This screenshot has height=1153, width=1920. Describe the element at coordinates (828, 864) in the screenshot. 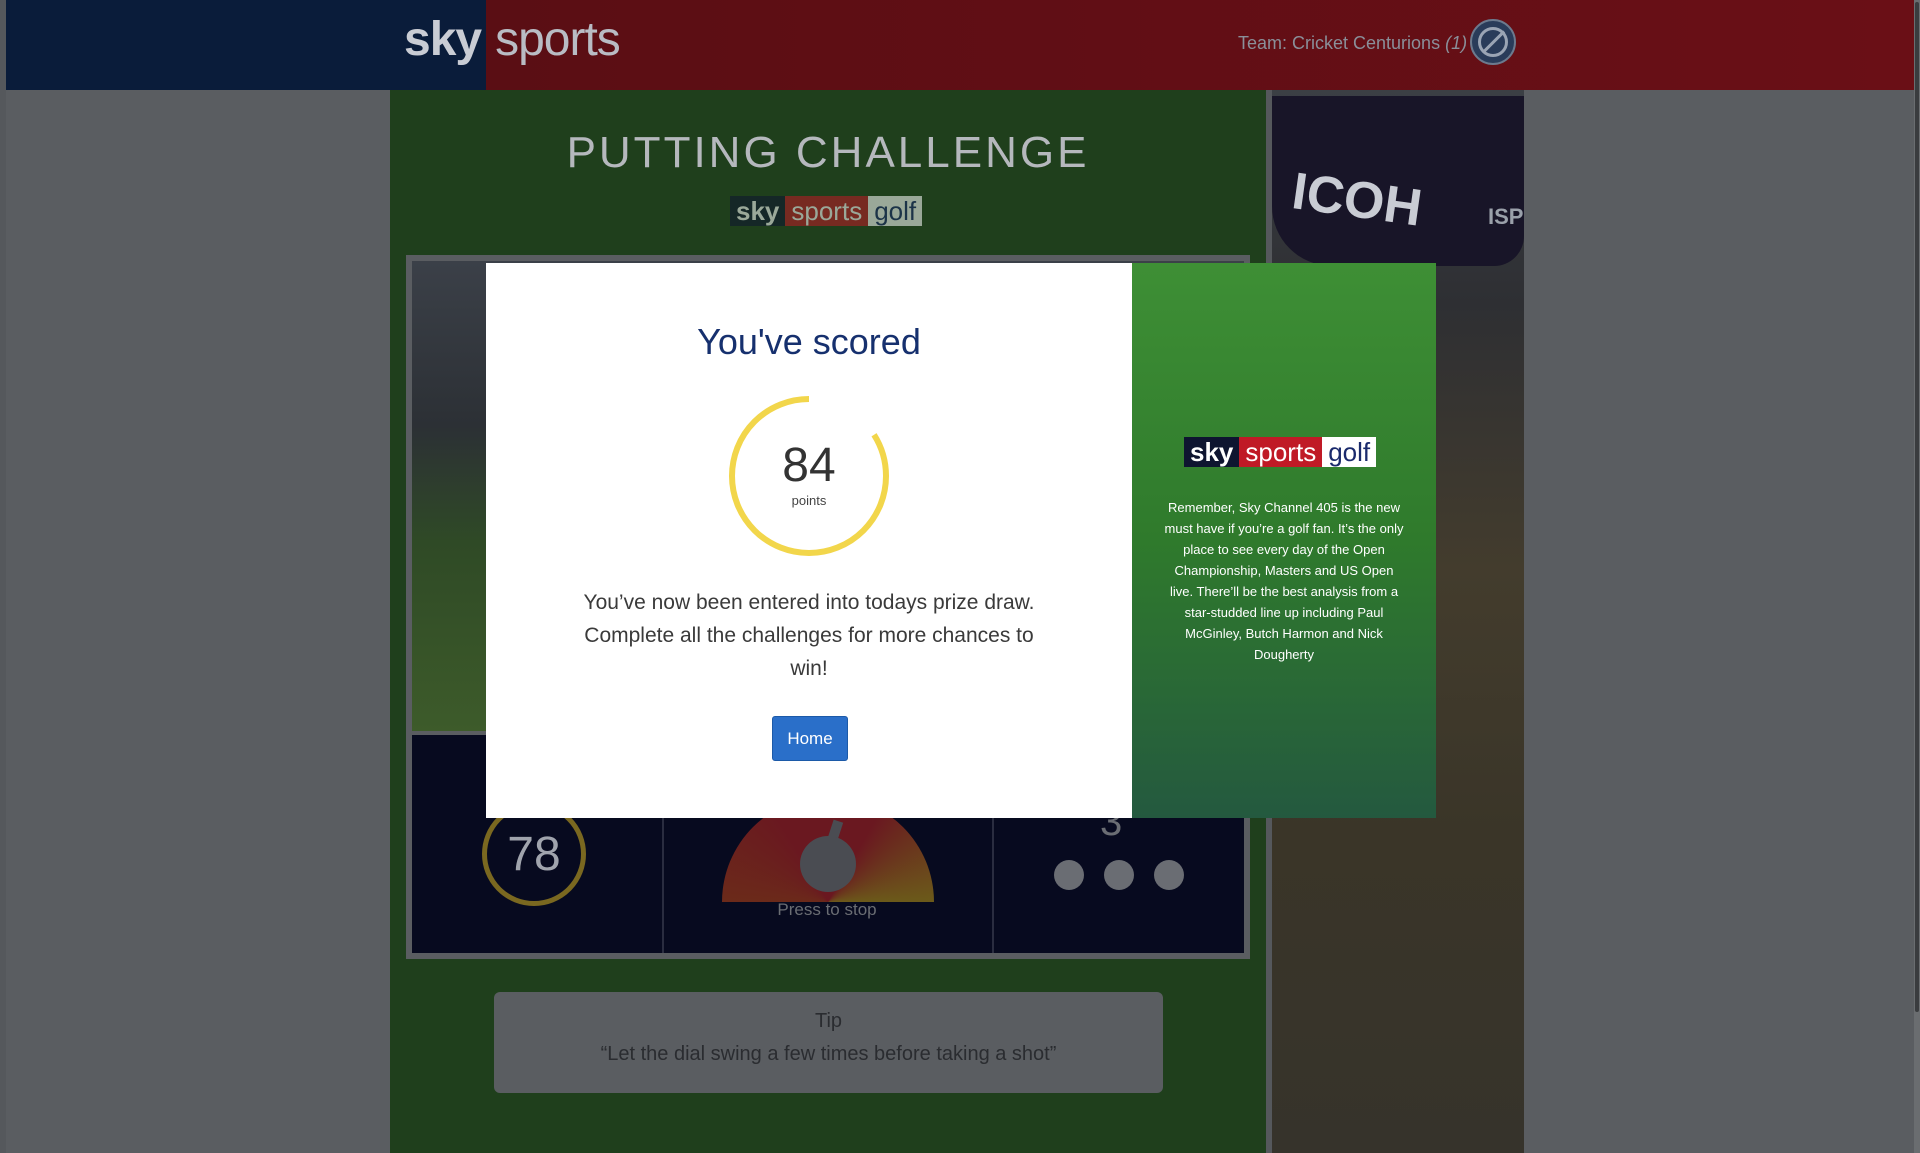

I see `dial-knob` at that location.